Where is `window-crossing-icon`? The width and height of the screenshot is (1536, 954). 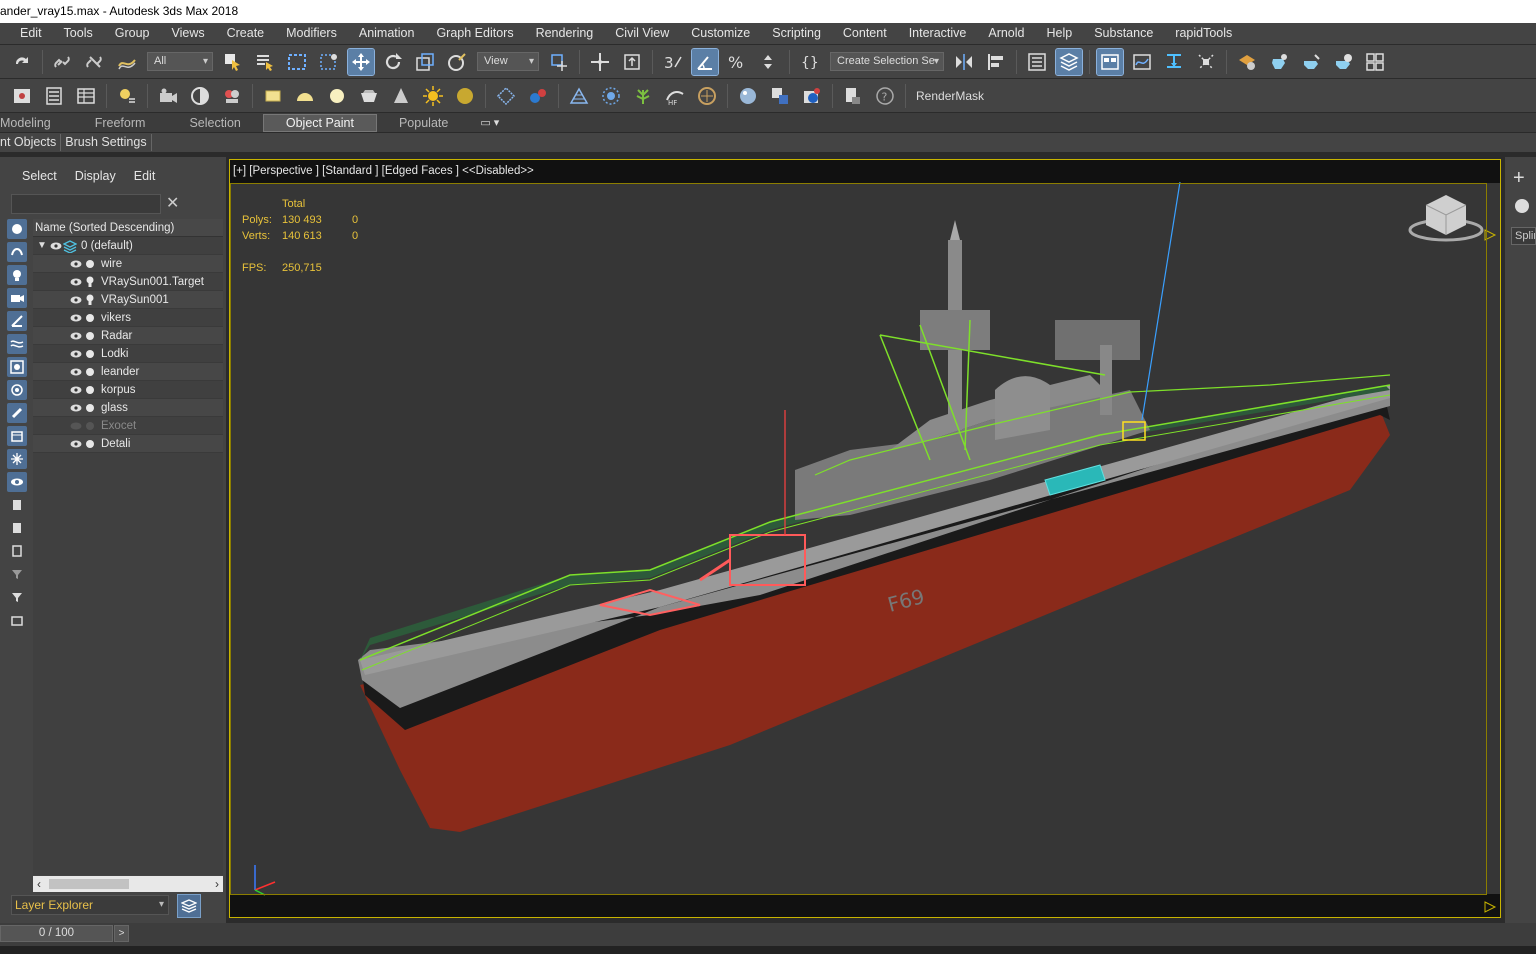
window-crossing-icon is located at coordinates (329, 62).